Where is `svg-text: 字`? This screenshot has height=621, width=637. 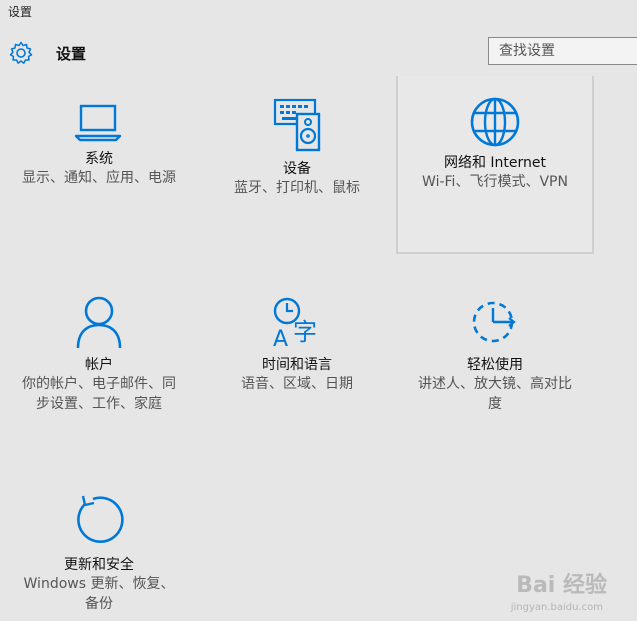 svg-text: 字 is located at coordinates (305, 332).